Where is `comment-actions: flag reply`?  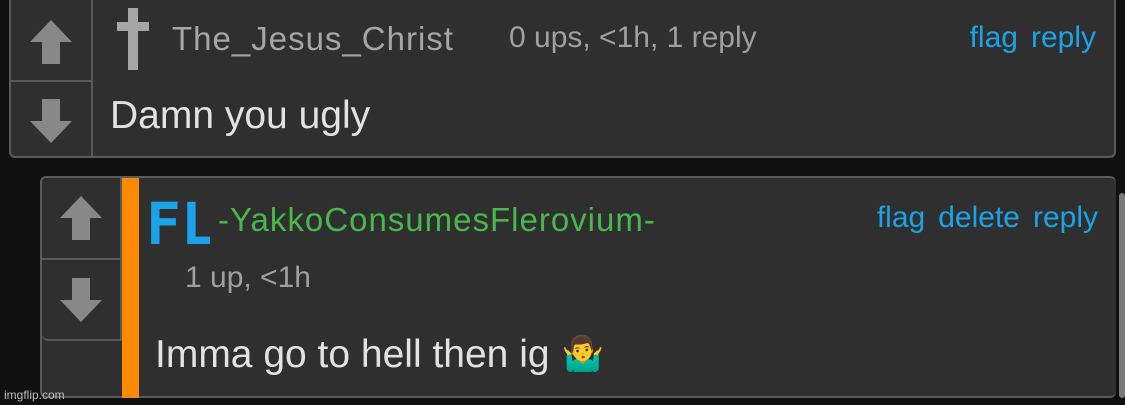 comment-actions: flag reply is located at coordinates (1033, 38).